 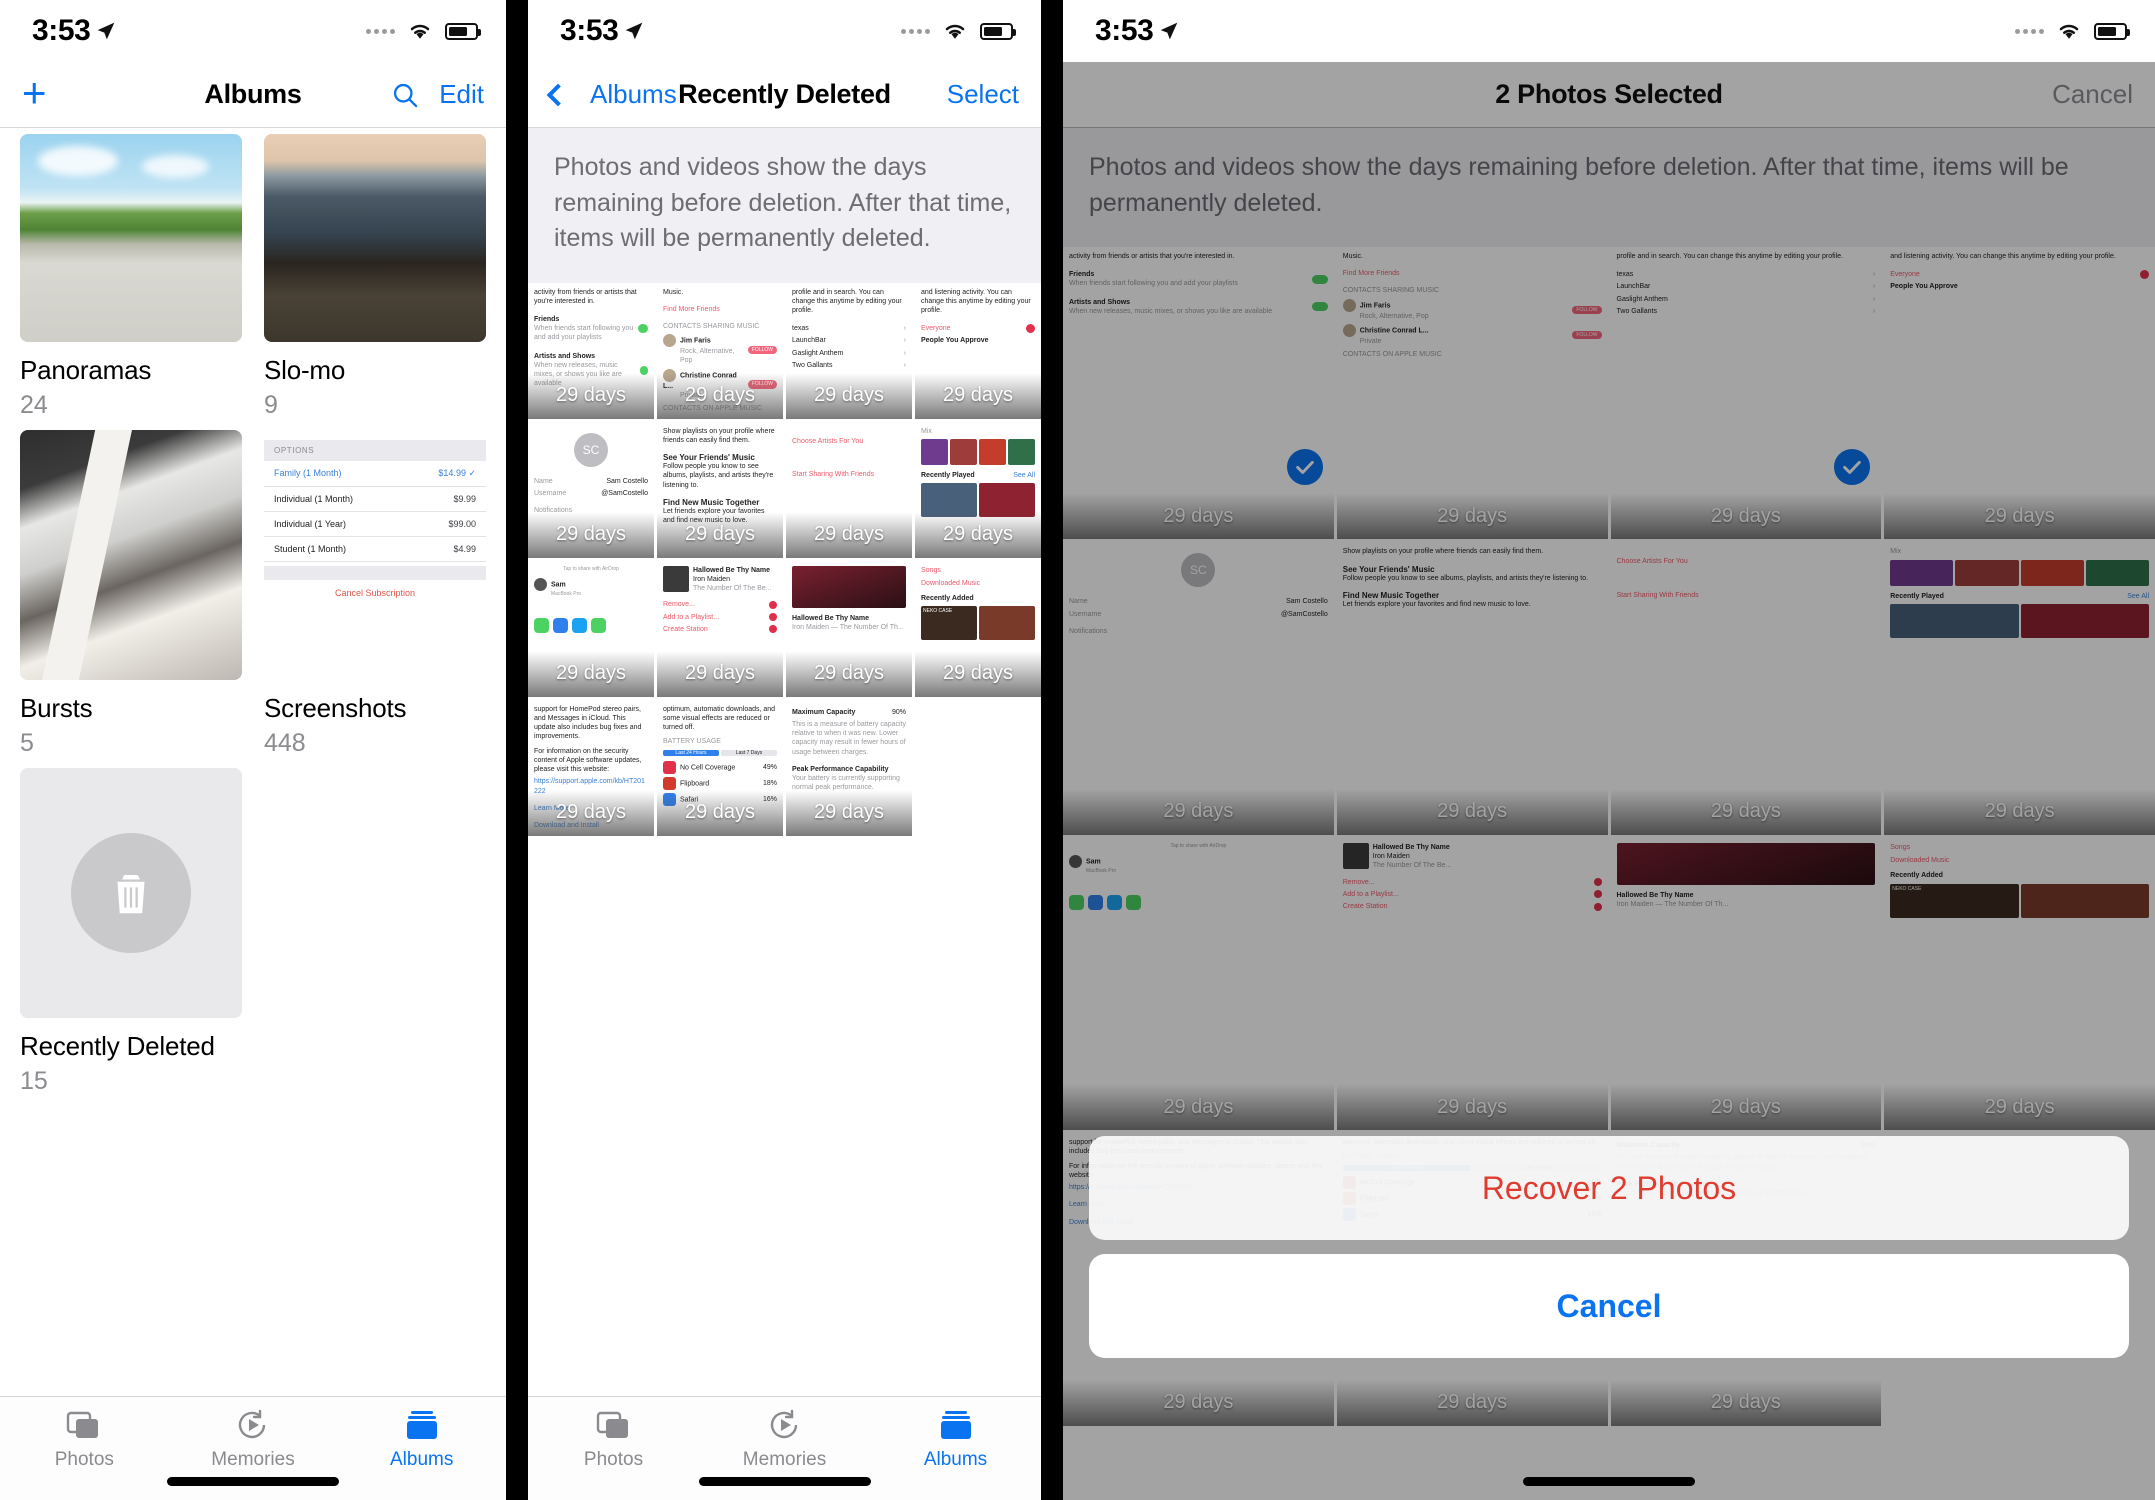 I want to click on album-item-panoramas: Panoramas 24, so click(x=131, y=277).